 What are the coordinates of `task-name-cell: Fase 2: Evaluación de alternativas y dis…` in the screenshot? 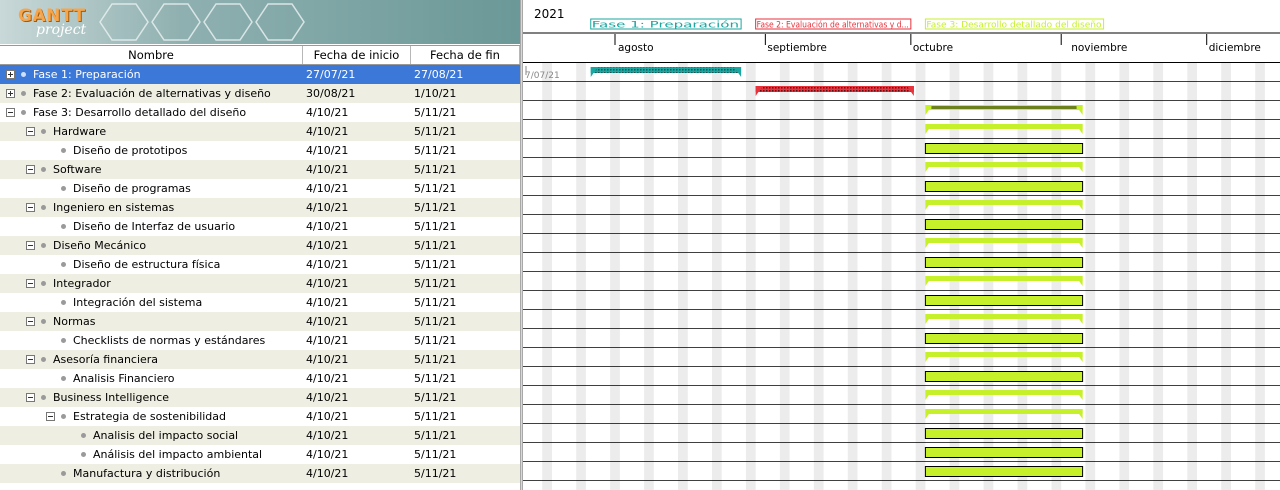 It's located at (150, 93).